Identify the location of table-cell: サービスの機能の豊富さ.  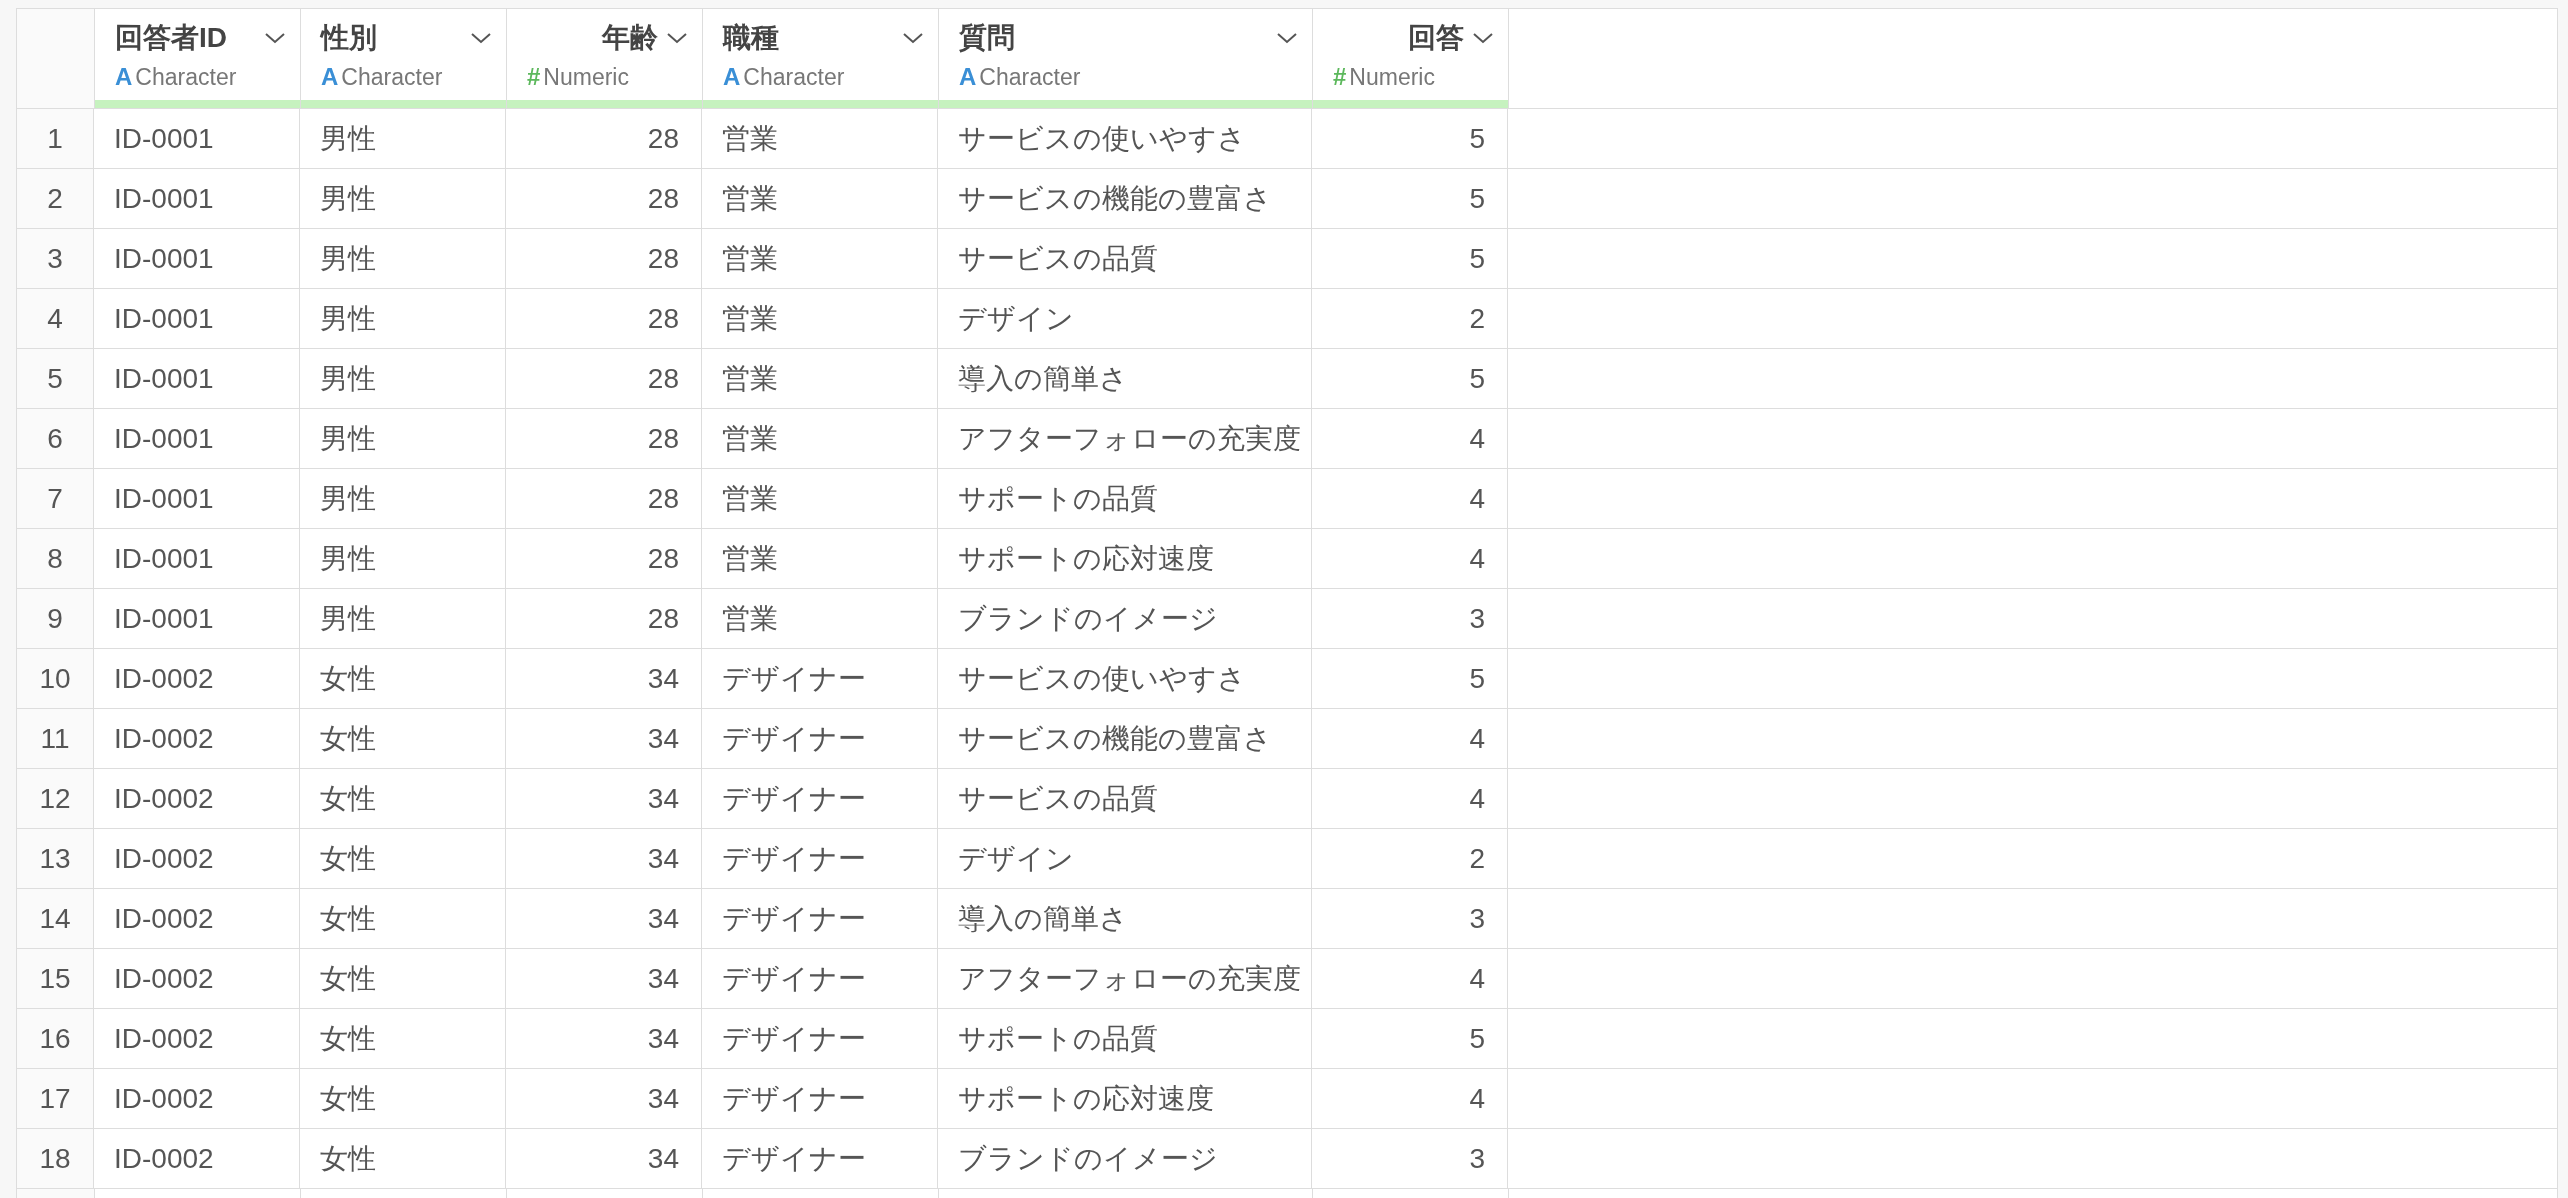
(1125, 738).